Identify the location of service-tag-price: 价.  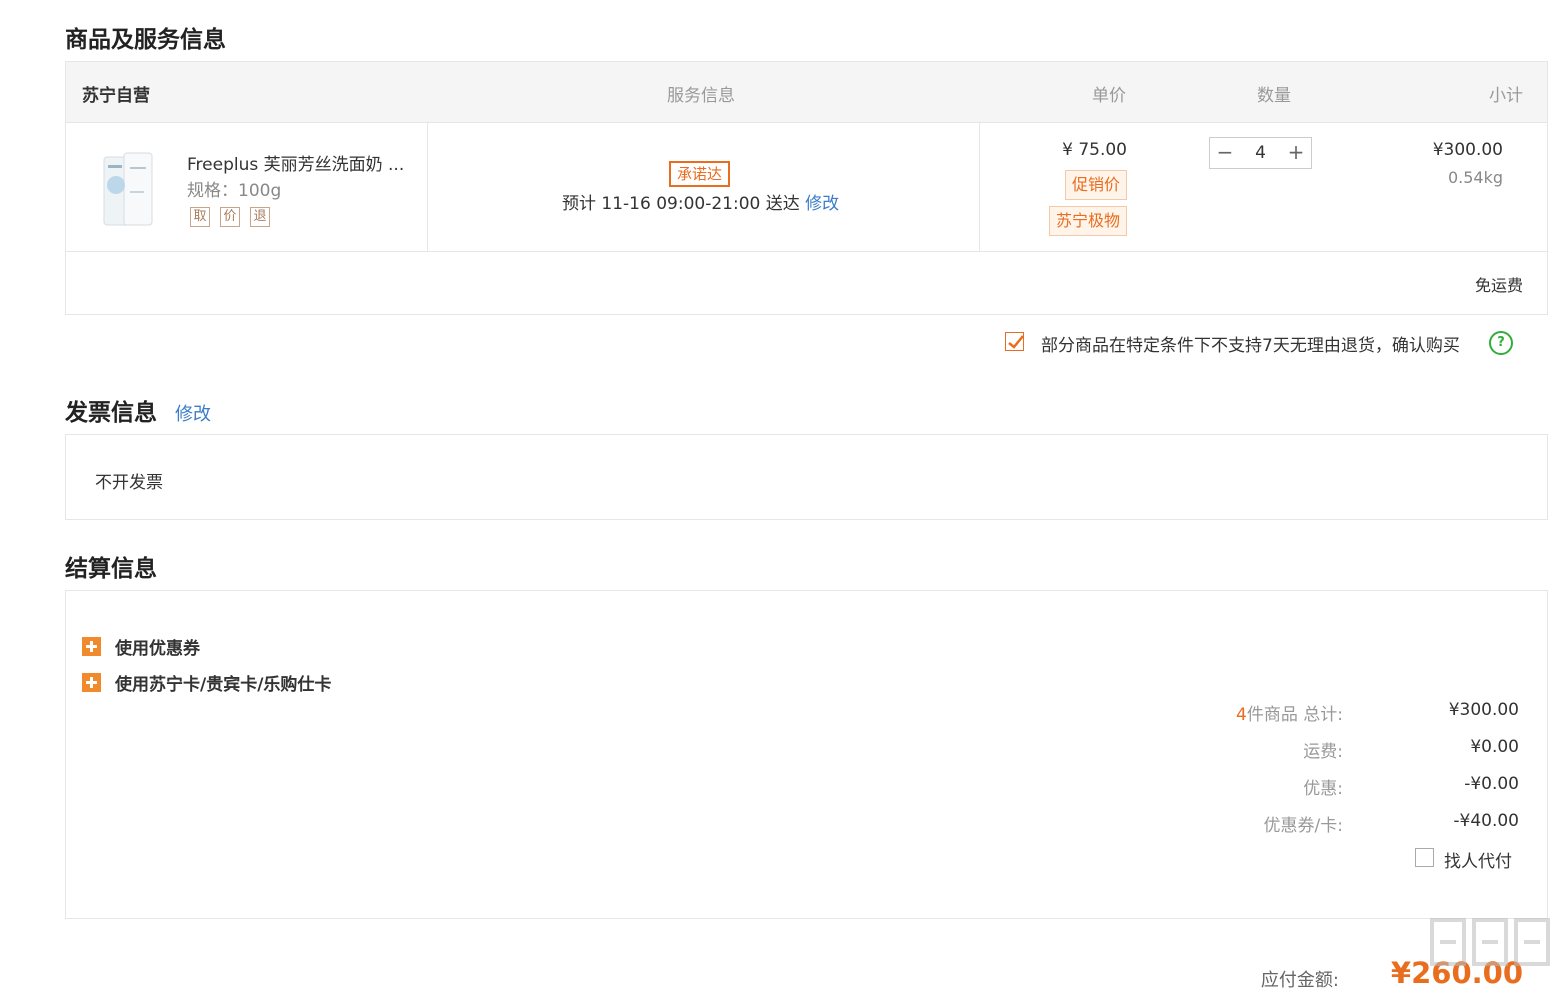
(230, 217).